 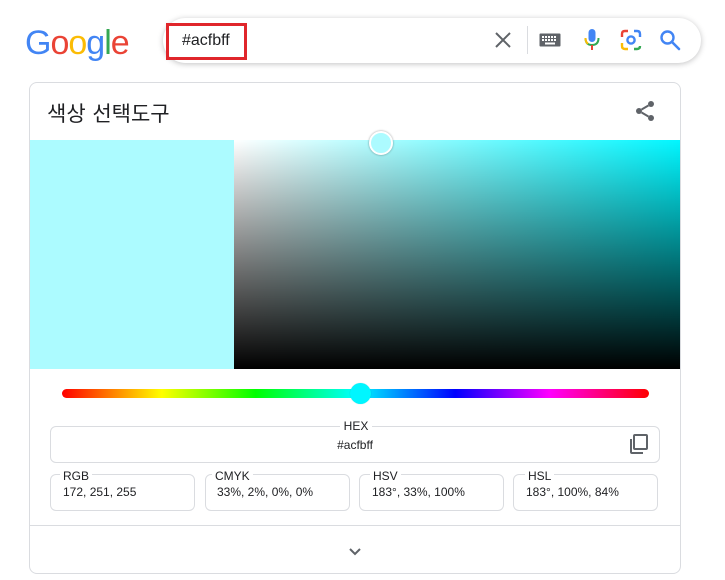 I want to click on clear-icon, so click(x=503, y=40).